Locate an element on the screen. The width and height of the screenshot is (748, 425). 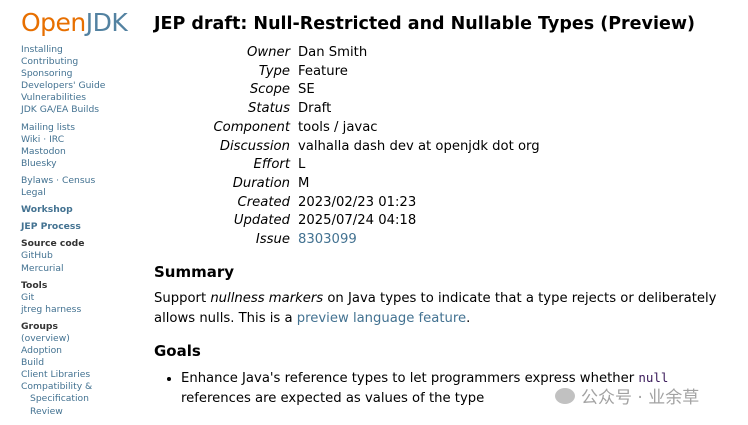
tools-heading: Tools is located at coordinates (34, 285).